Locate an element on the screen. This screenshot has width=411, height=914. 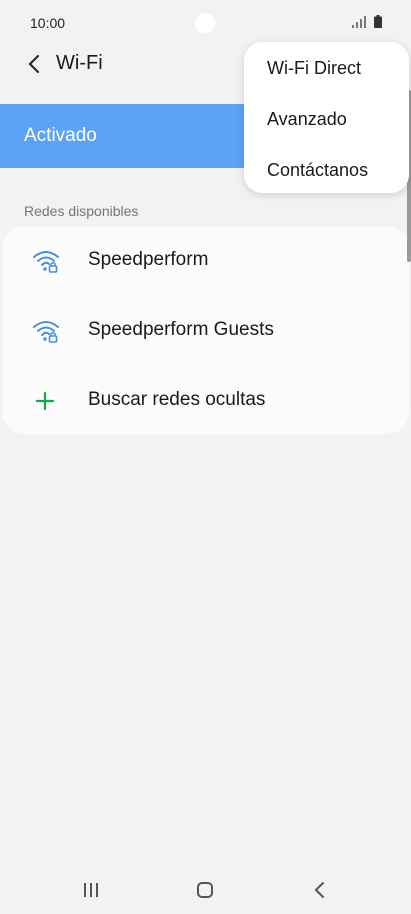
signal-icon is located at coordinates (359, 22).